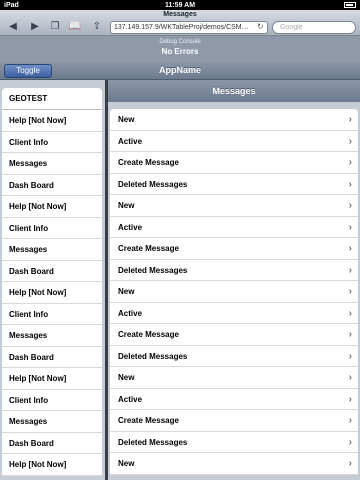 The image size is (360, 480). I want to click on status-time: 11:59 AM, so click(180, 5).